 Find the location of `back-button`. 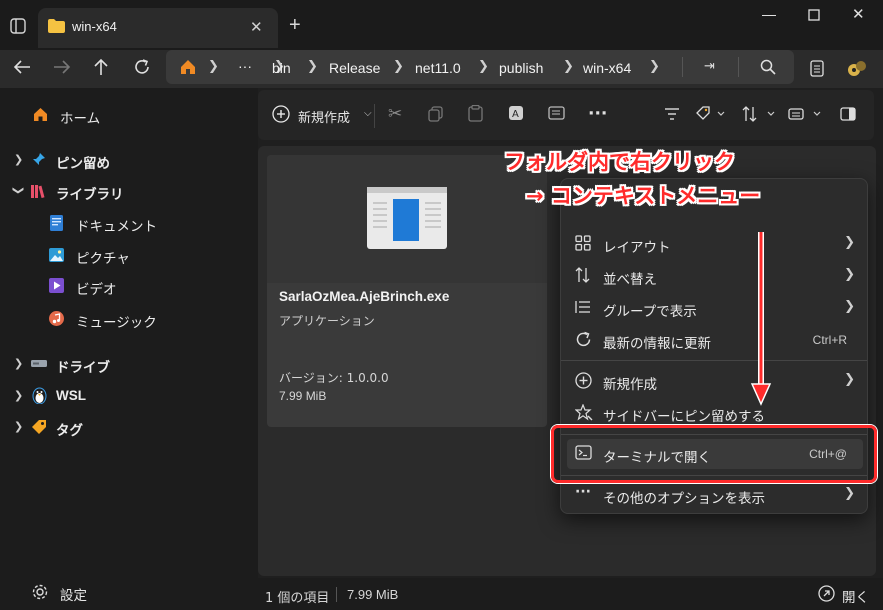

back-button is located at coordinates (22, 67).